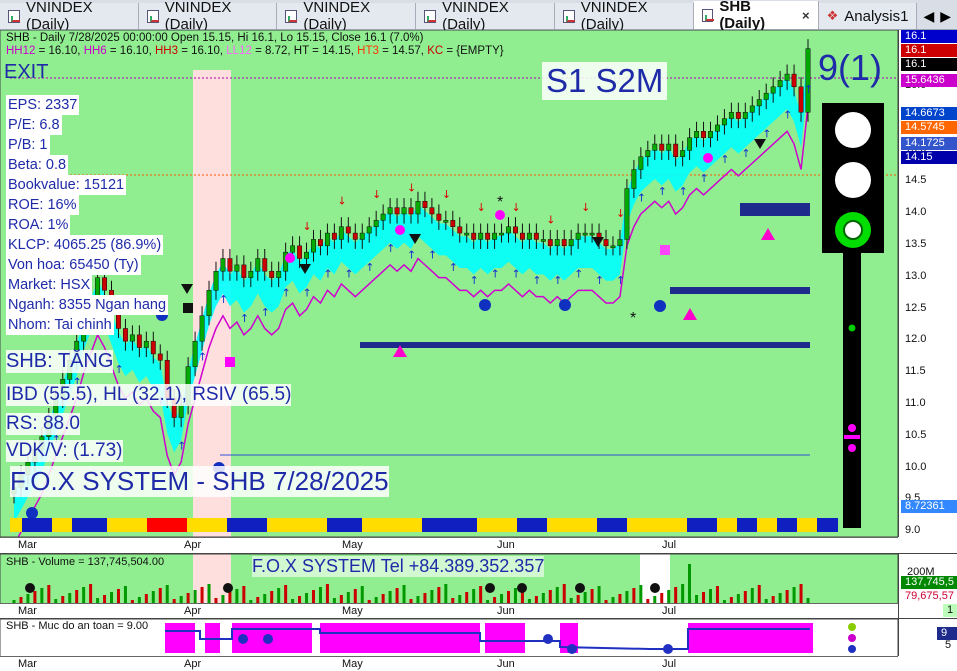  Describe the element at coordinates (193, 545) in the screenshot. I see `month-label: Apr` at that location.